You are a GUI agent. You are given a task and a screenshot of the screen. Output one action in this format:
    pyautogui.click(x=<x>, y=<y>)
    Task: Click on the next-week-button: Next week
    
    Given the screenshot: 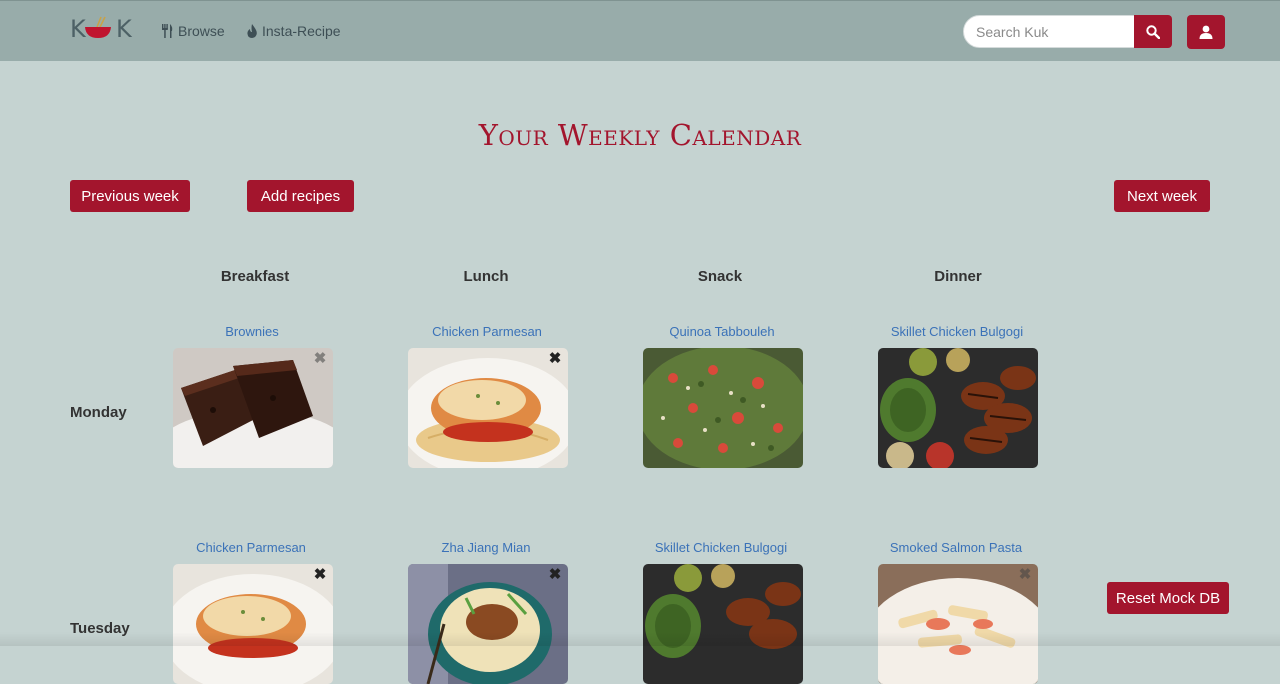 What is the action you would take?
    pyautogui.click(x=1162, y=196)
    